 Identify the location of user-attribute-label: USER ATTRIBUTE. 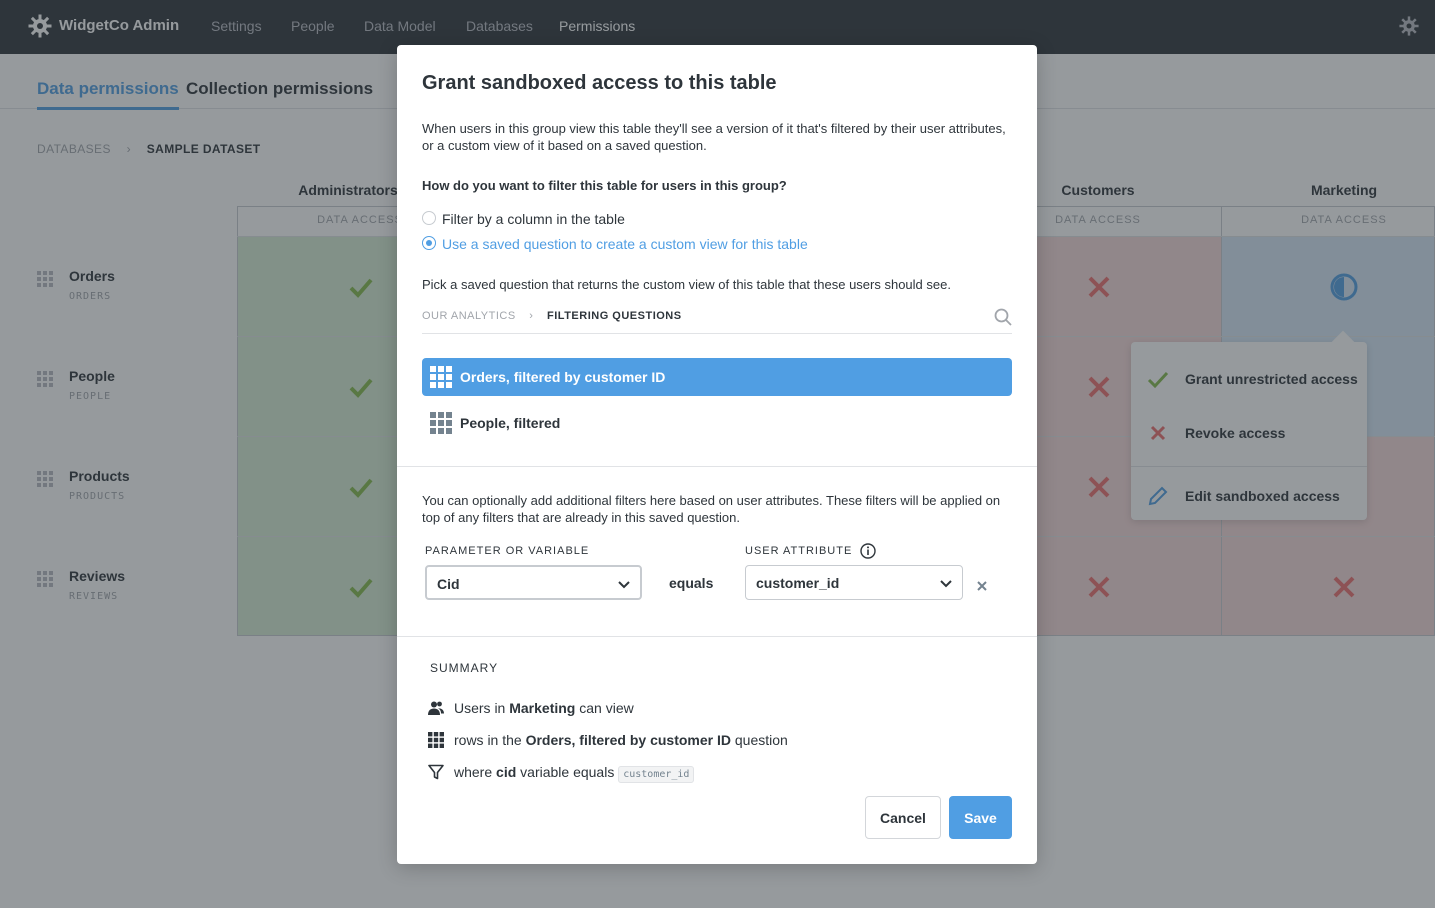
(799, 551).